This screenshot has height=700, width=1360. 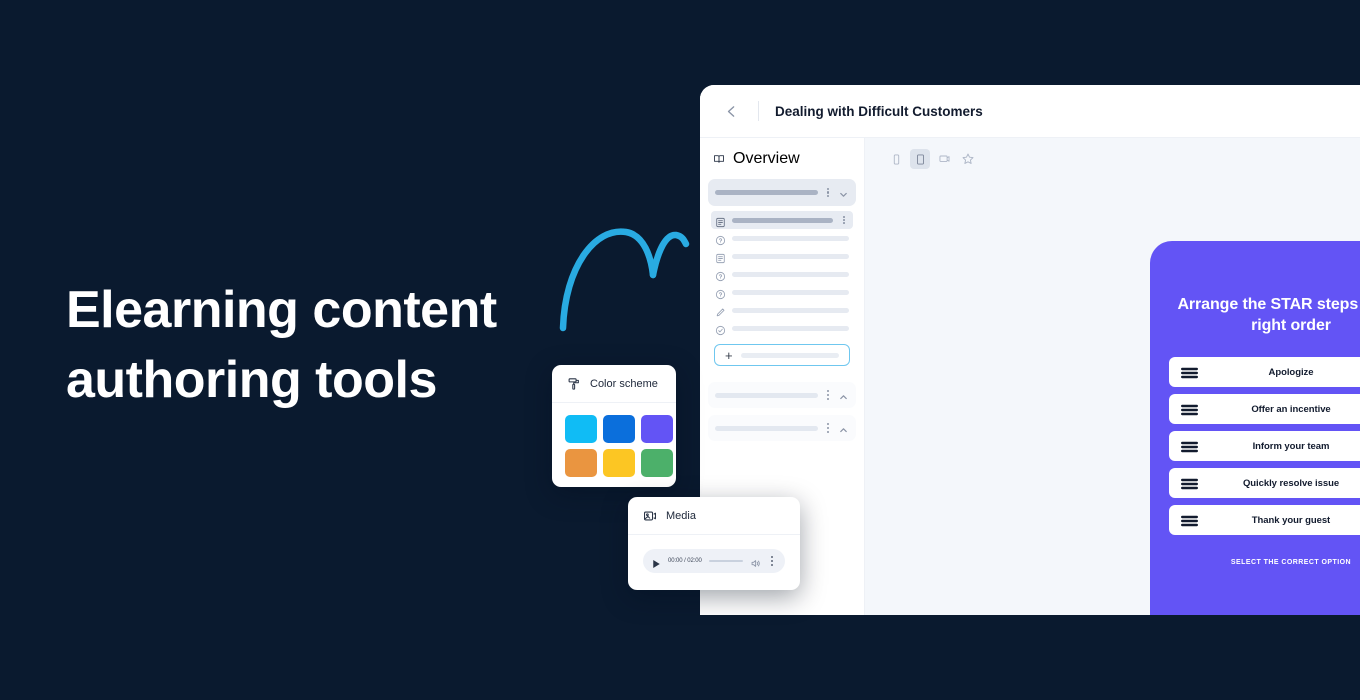 I want to click on option-label: Apologize, so click(x=1291, y=372).